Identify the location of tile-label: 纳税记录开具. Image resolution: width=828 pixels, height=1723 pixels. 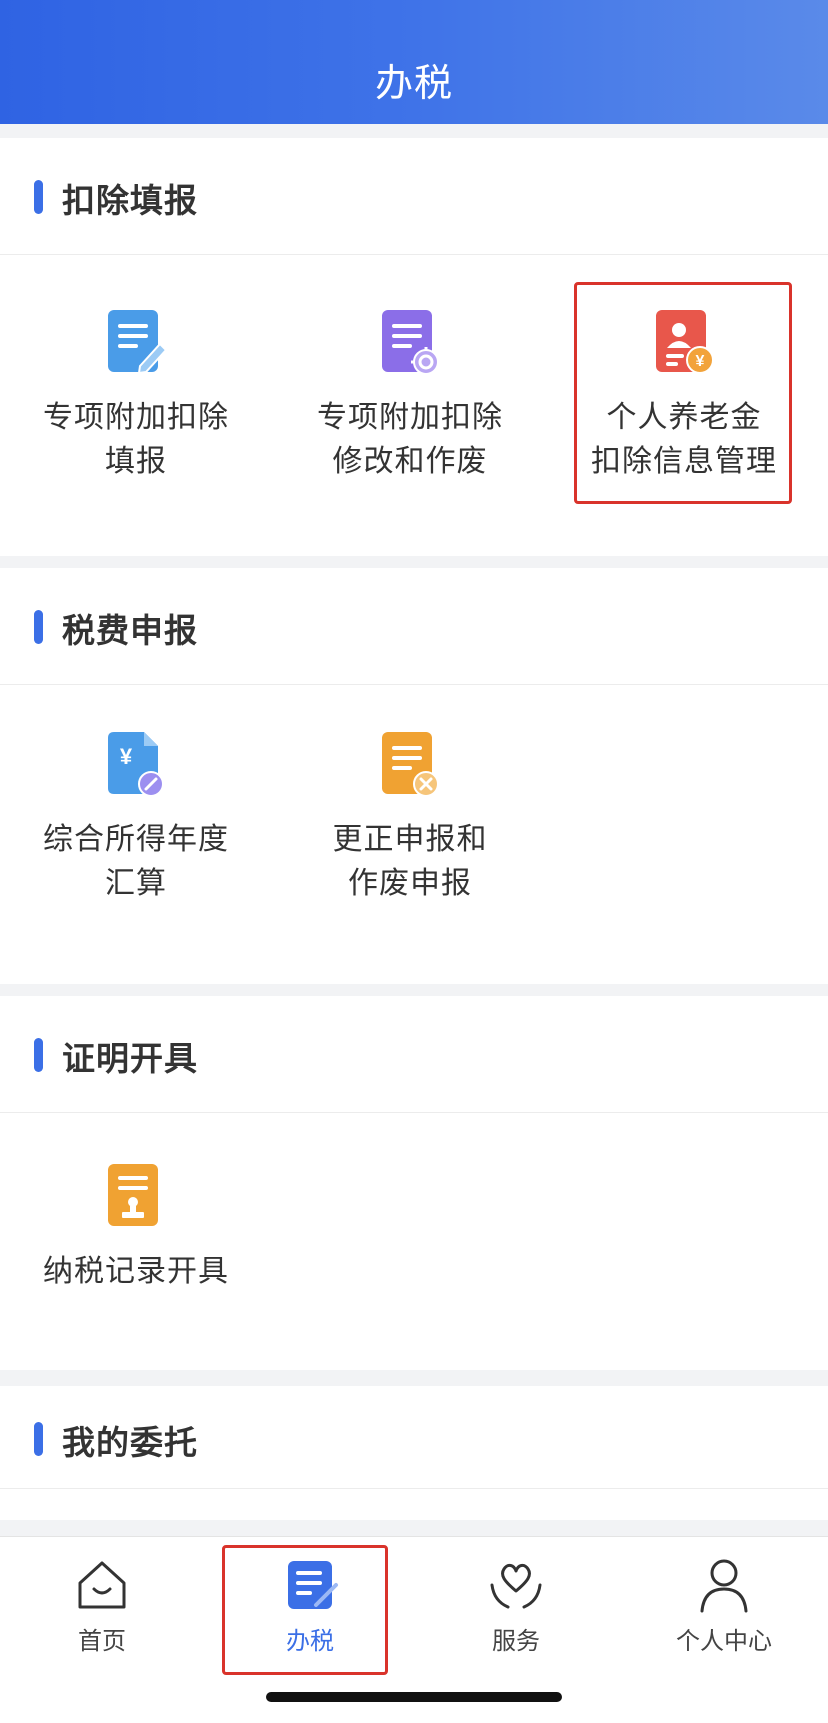
(136, 1271).